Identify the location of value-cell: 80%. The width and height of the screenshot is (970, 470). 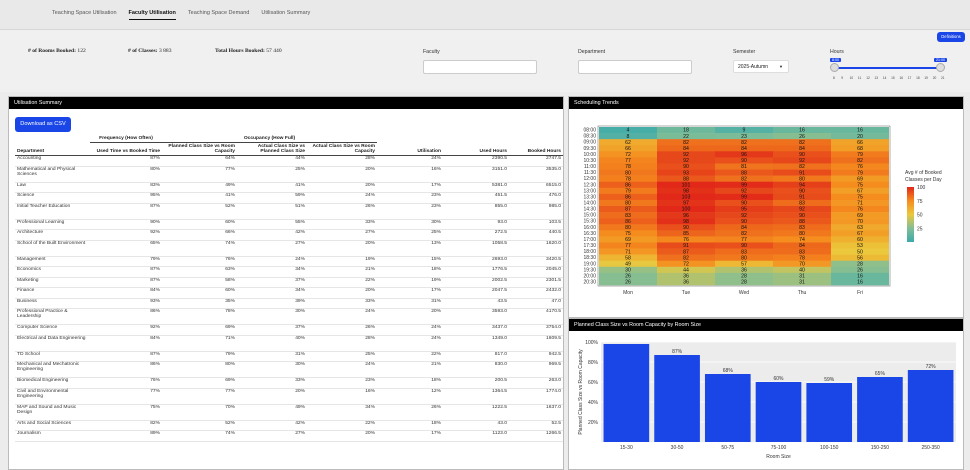
(155, 169).